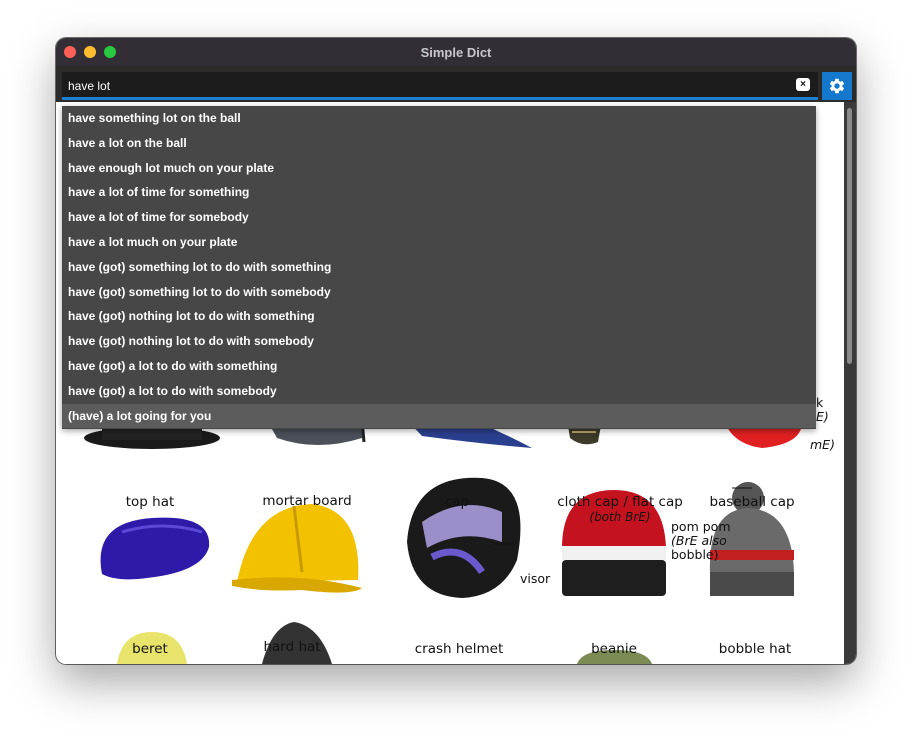 The height and width of the screenshot is (740, 912). I want to click on clear-search-button: ×, so click(803, 84).